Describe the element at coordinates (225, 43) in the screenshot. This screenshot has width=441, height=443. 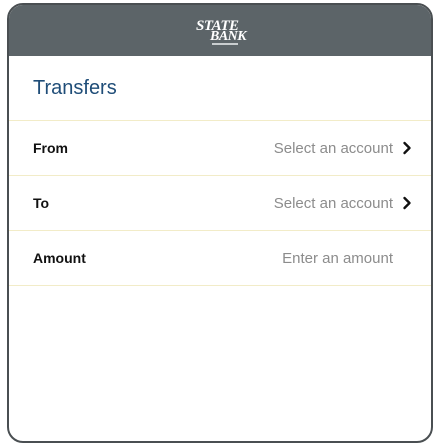
I see `logo-tagline` at that location.